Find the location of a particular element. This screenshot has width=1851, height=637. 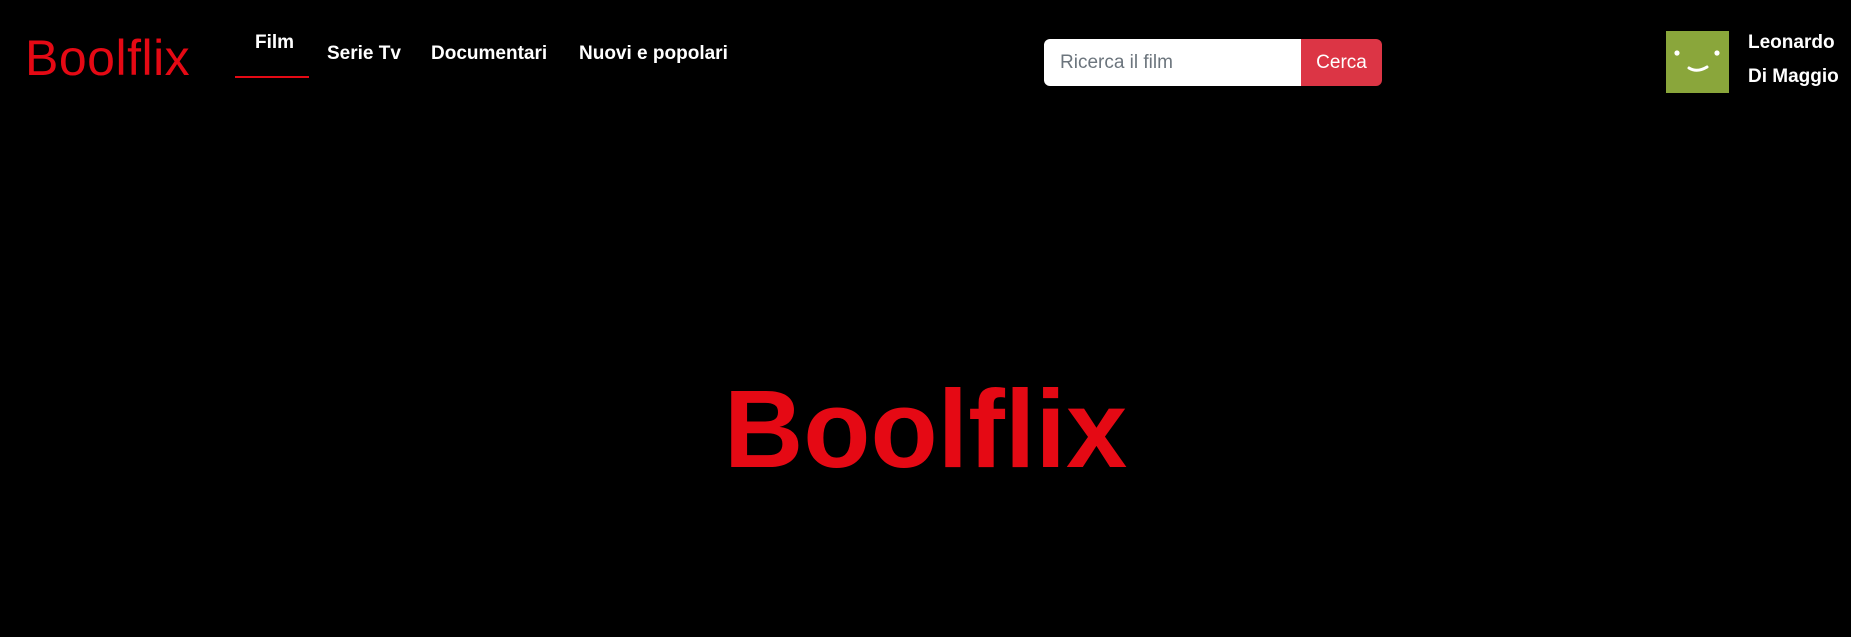

nav-active-underline is located at coordinates (272, 77).